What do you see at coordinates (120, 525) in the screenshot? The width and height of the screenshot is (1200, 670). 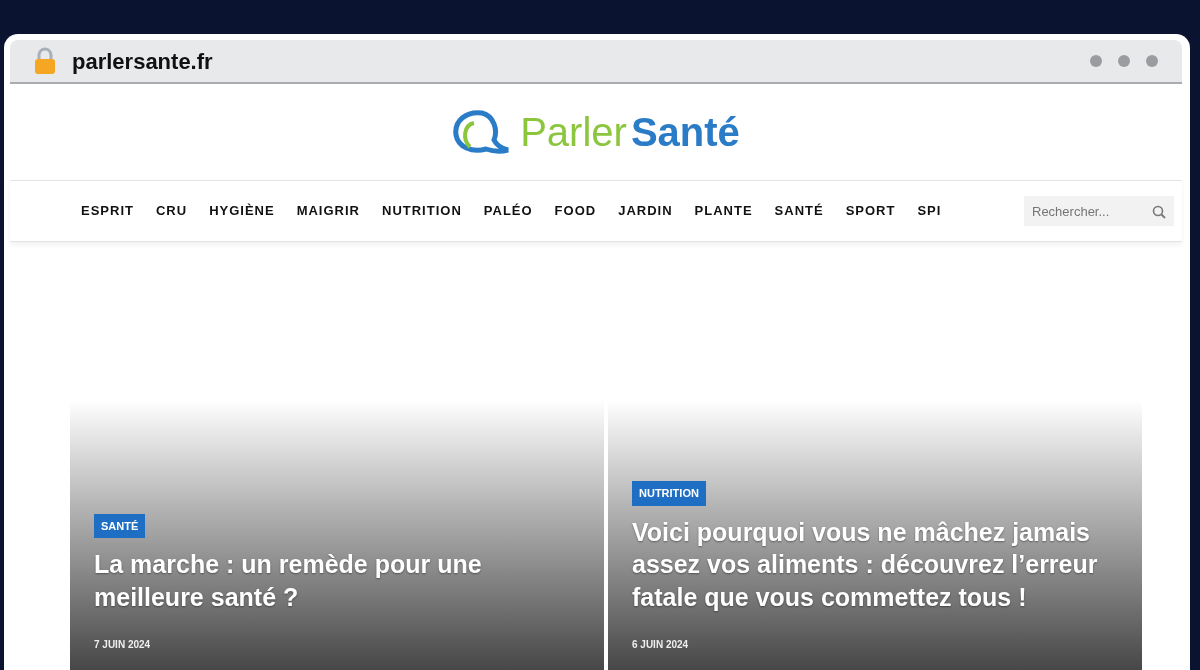 I see `category-tag: SANTÉ` at bounding box center [120, 525].